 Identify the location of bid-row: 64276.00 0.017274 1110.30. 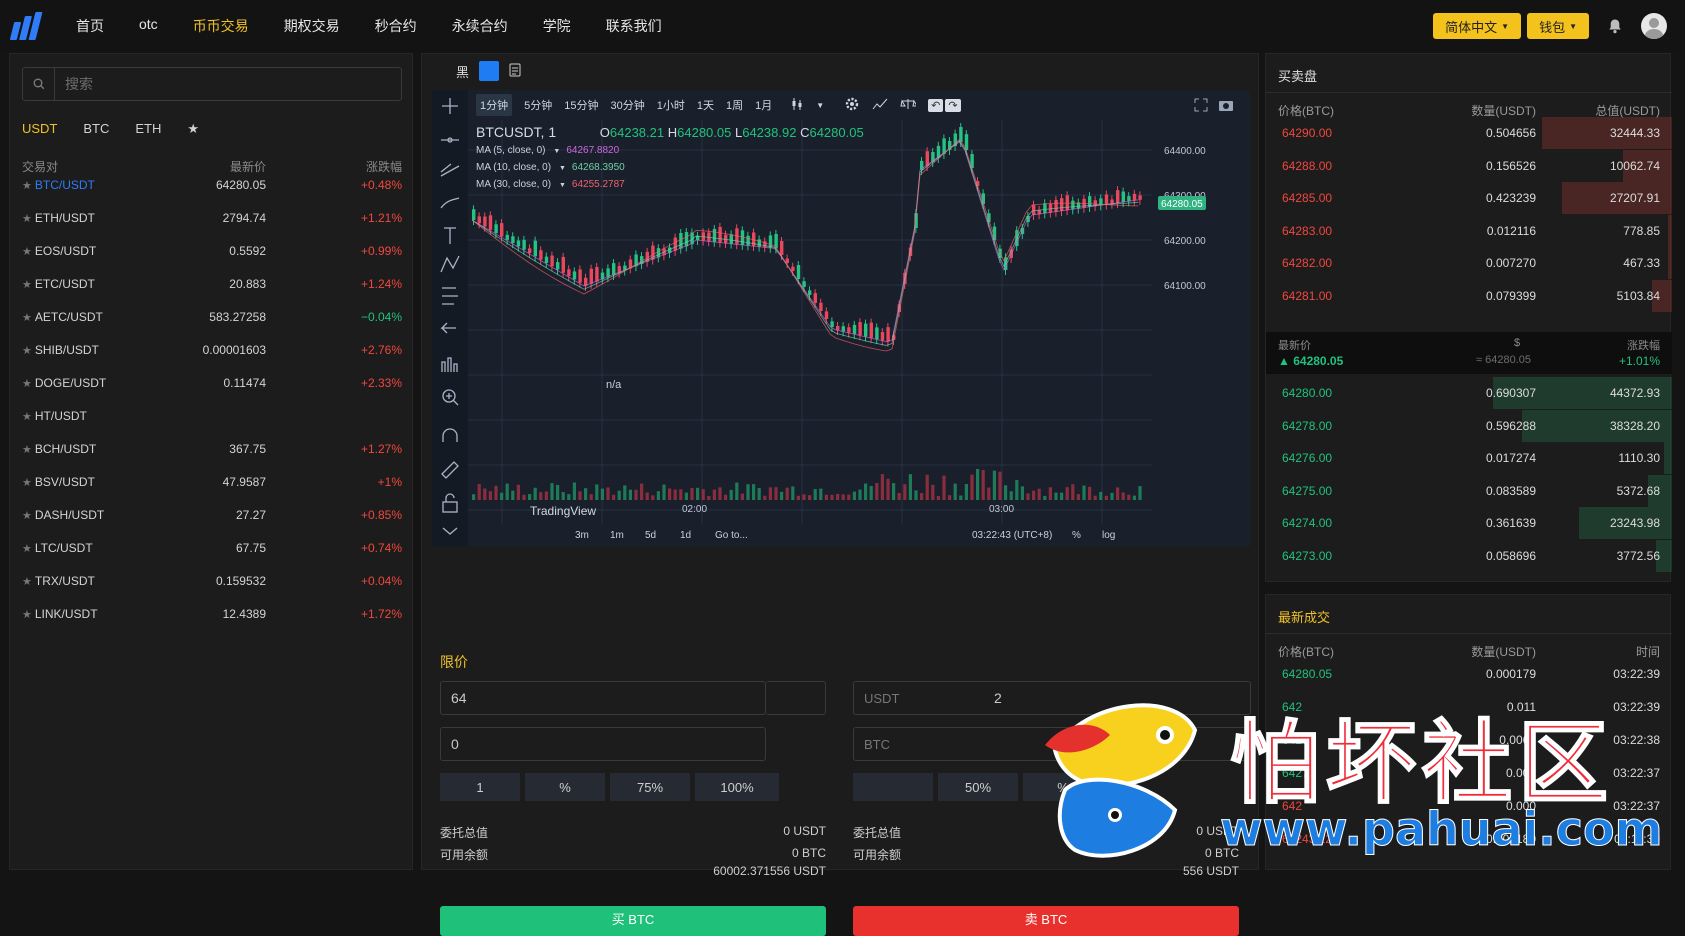
(1469, 458).